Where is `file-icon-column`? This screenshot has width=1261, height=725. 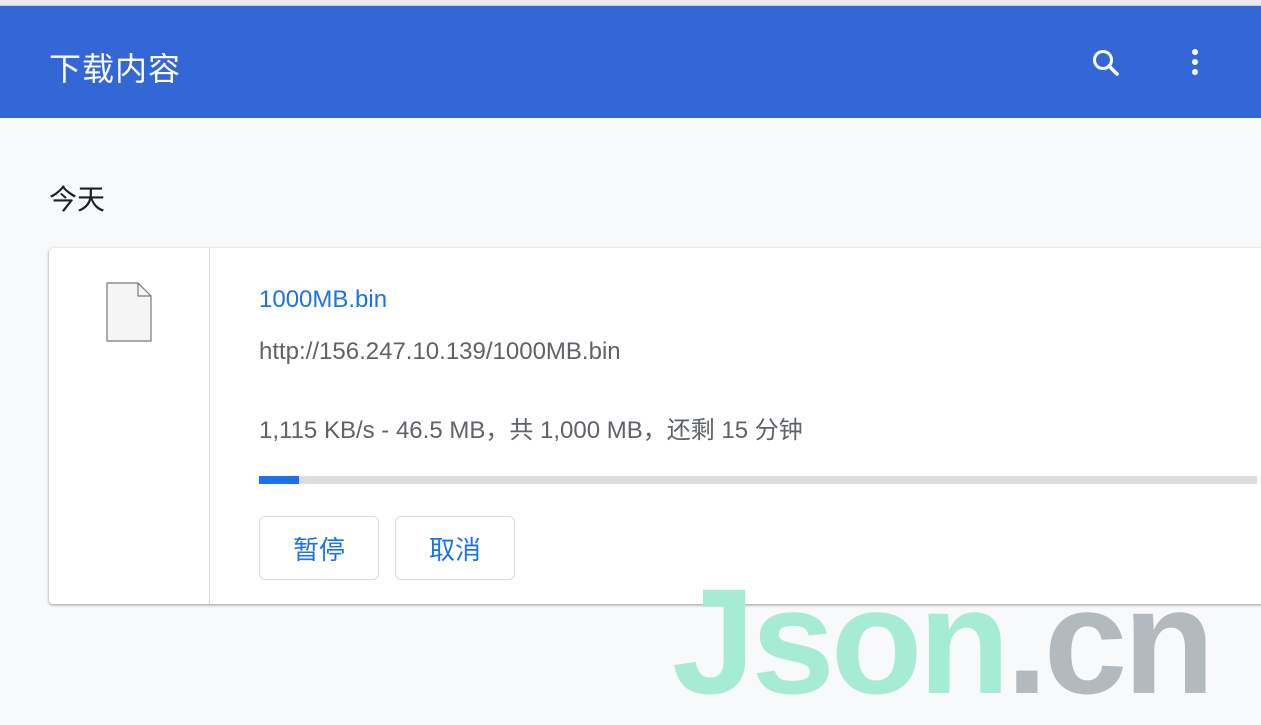
file-icon-column is located at coordinates (129, 426).